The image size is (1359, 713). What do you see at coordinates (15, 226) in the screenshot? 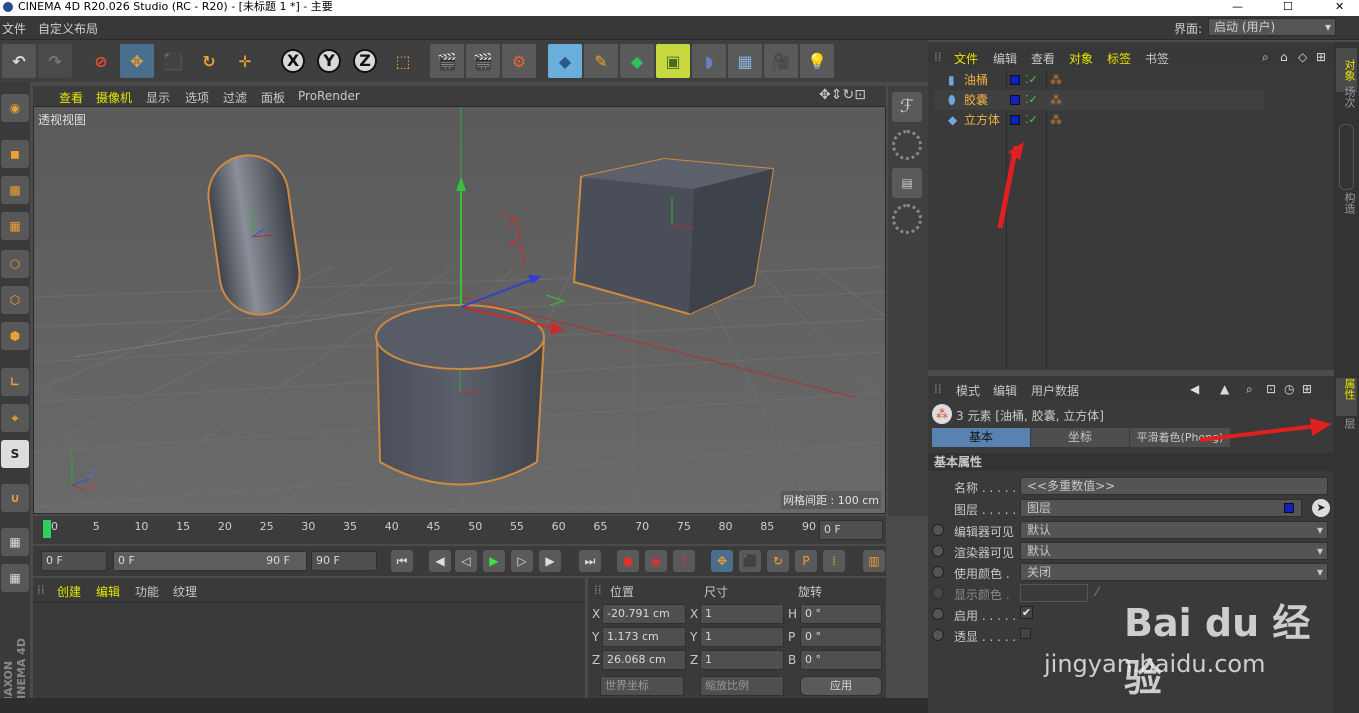
I see `workplane-button: ▦` at bounding box center [15, 226].